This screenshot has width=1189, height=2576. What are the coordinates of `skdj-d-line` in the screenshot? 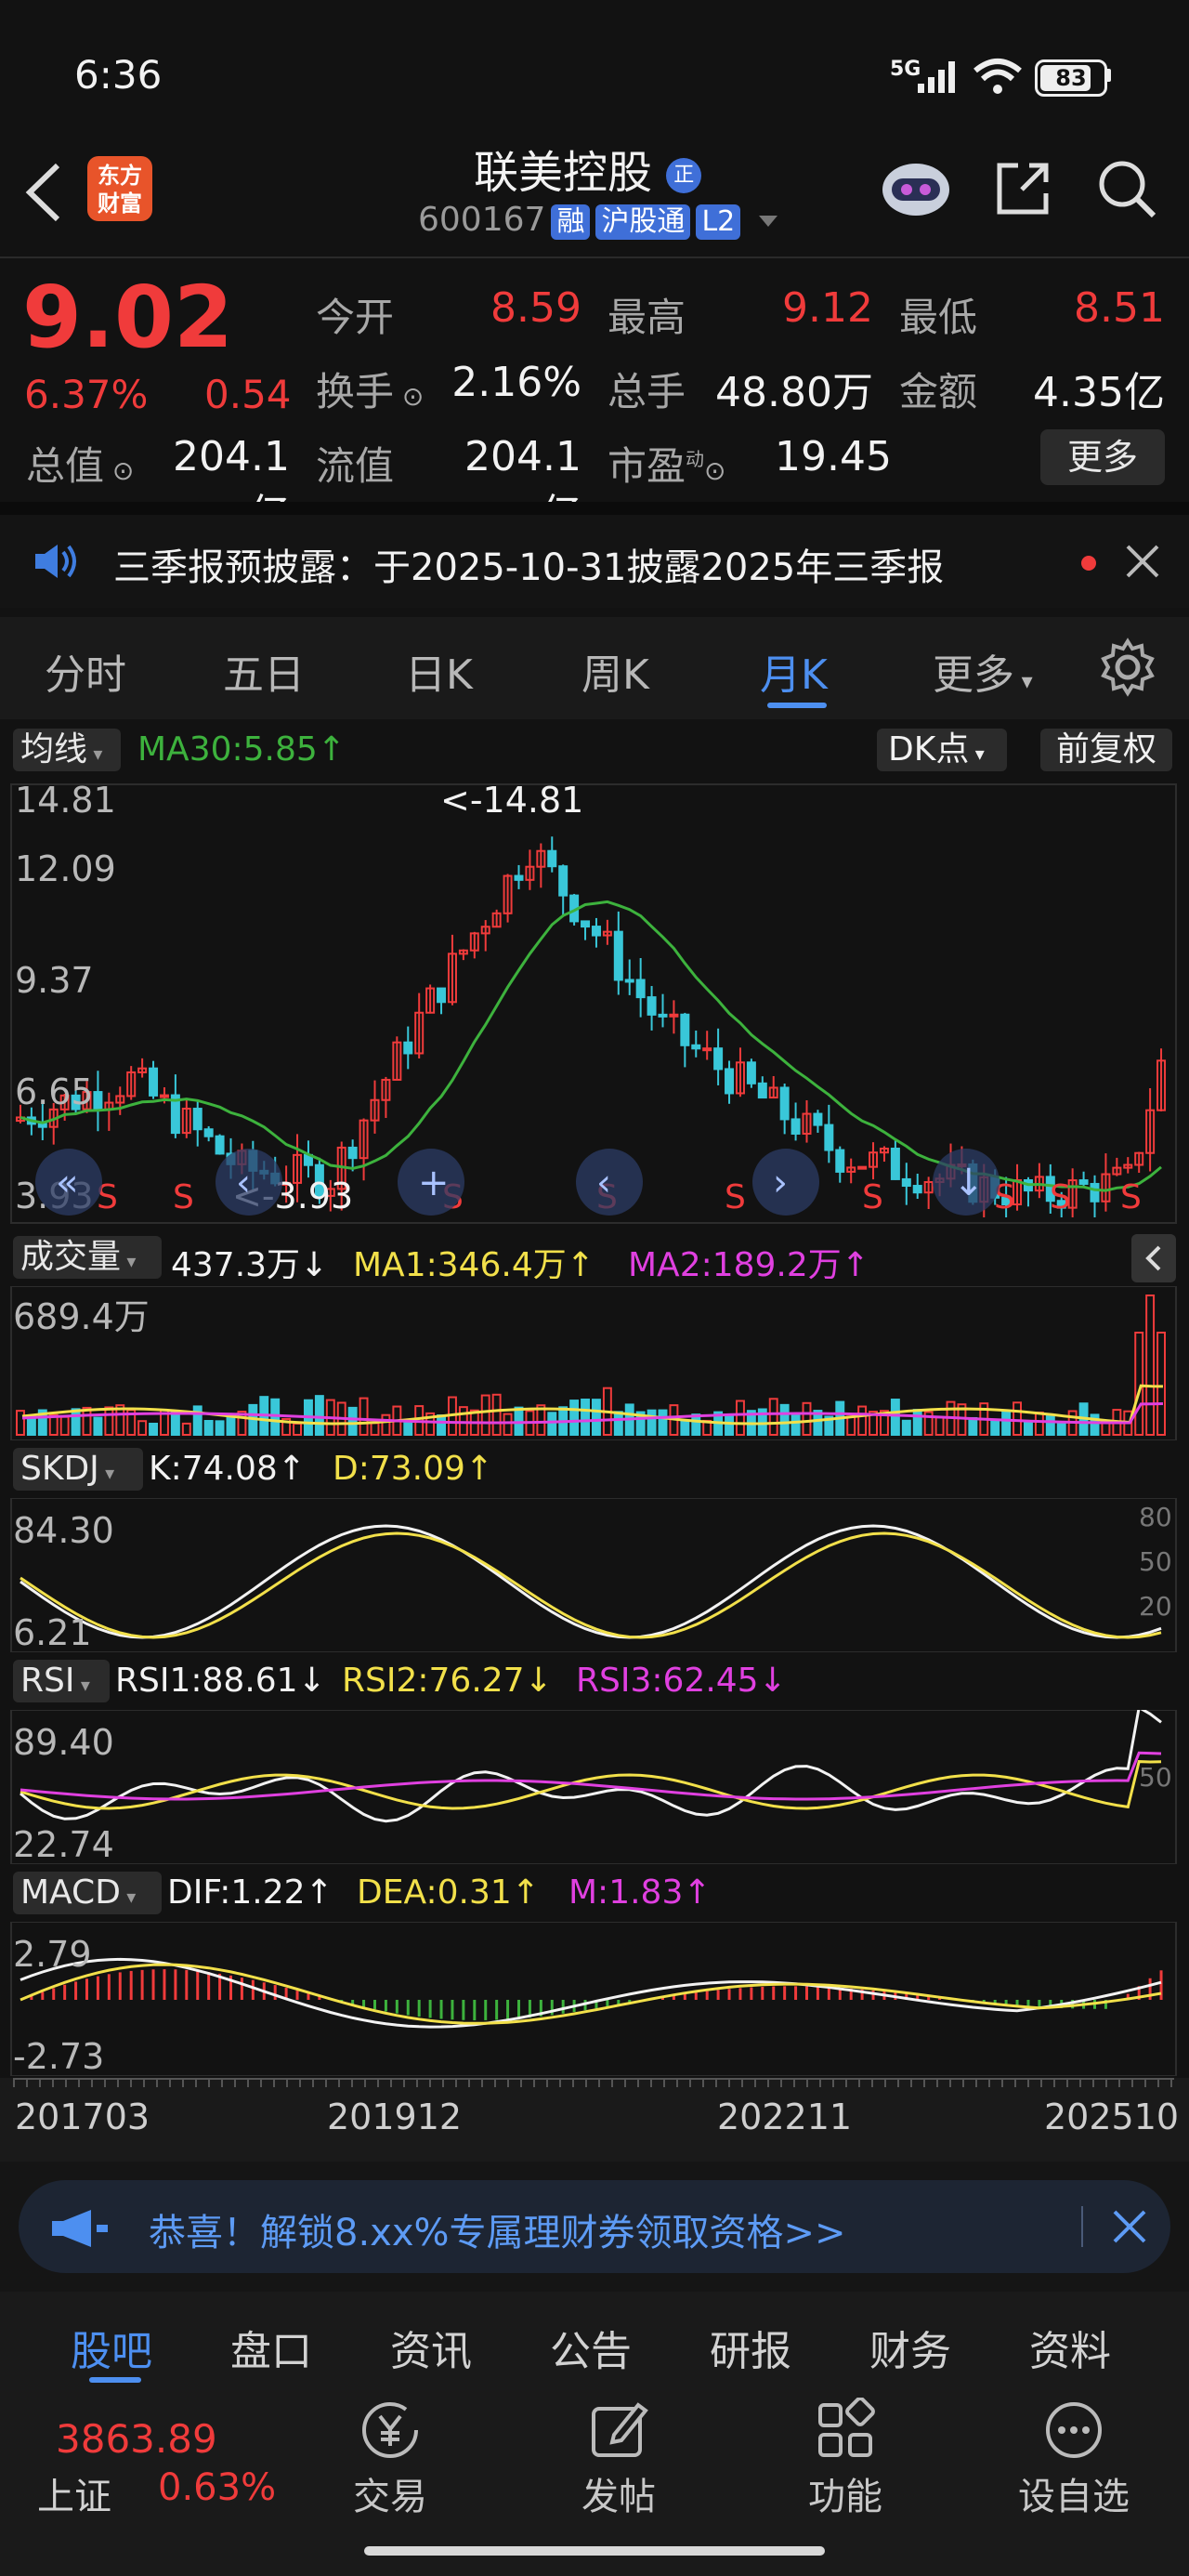 It's located at (591, 1585).